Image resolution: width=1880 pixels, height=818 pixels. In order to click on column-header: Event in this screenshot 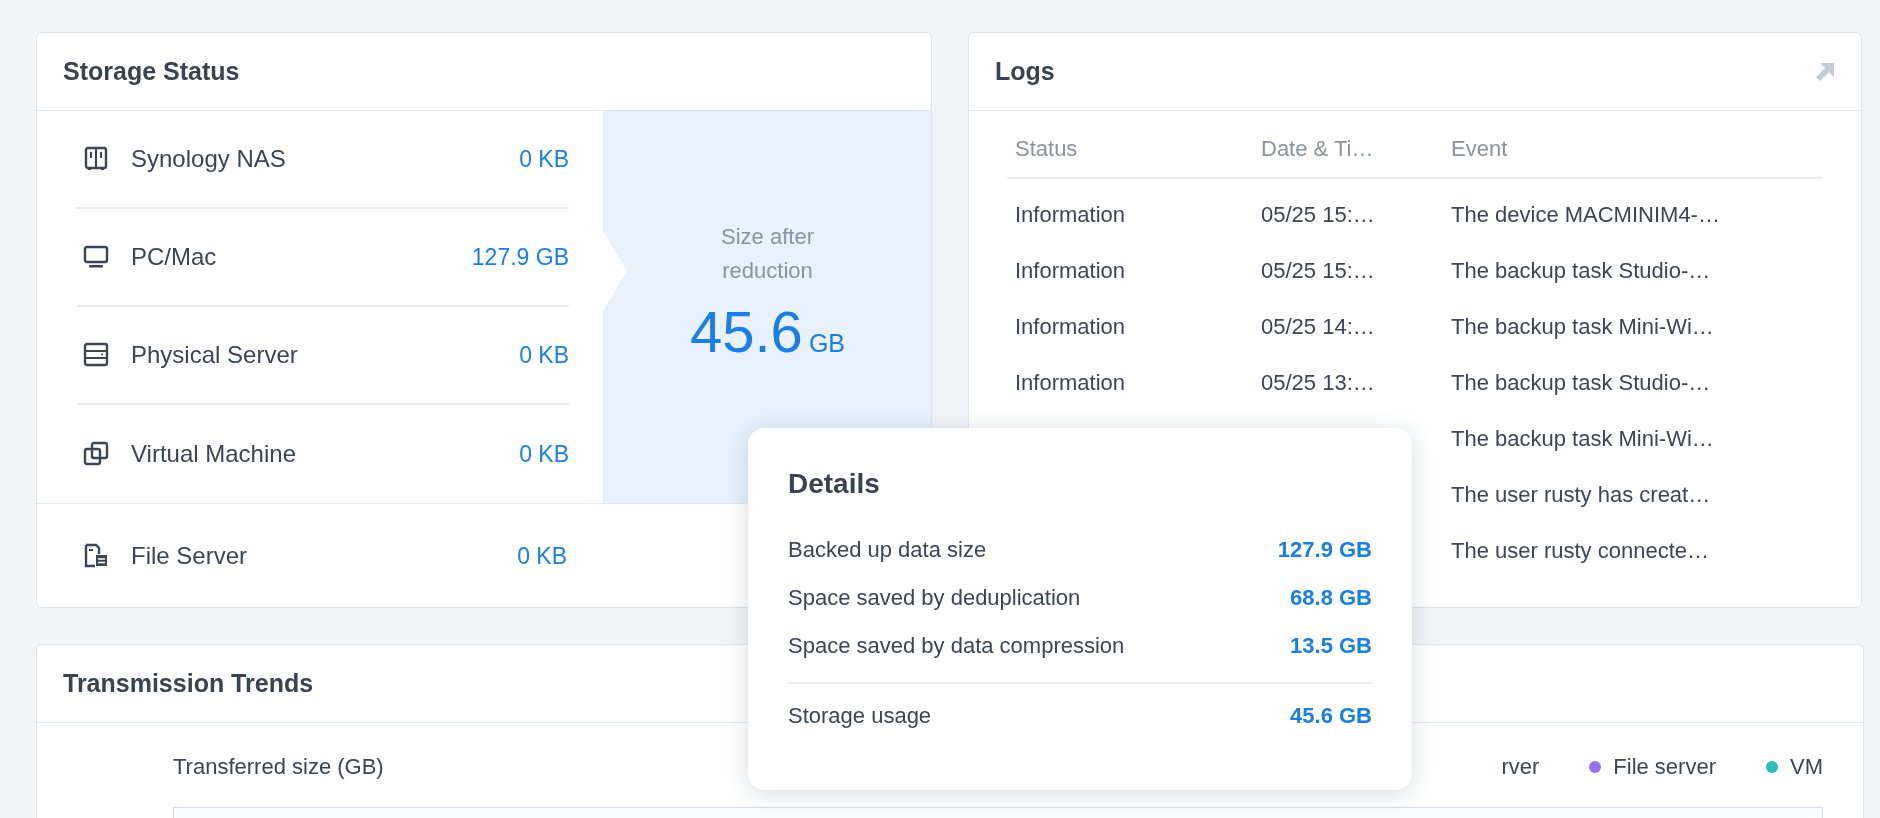, I will do `click(1633, 150)`.